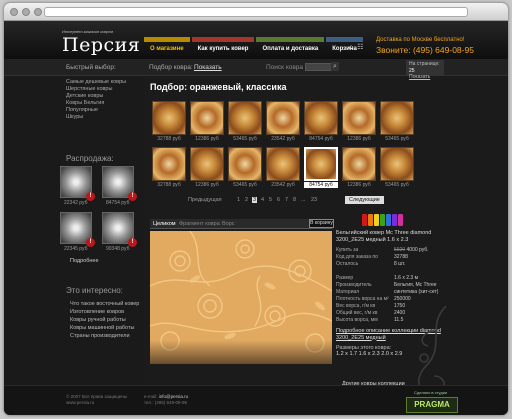 The height and width of the screenshot is (419, 512). I want to click on detail-row: Производитель Бельгия, Mc Three, so click(392, 285).